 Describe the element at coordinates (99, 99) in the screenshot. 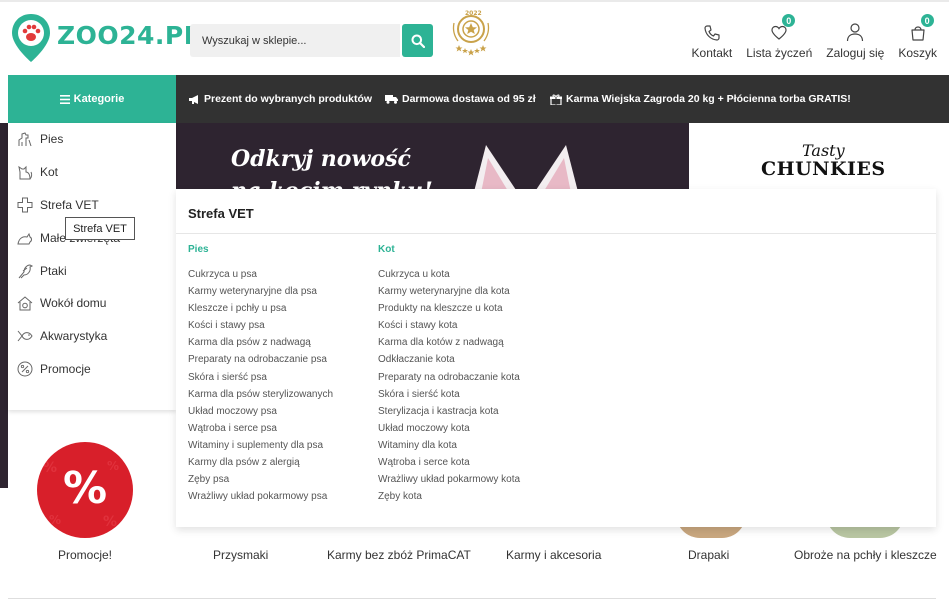

I see `categories-label: Kategorie` at that location.